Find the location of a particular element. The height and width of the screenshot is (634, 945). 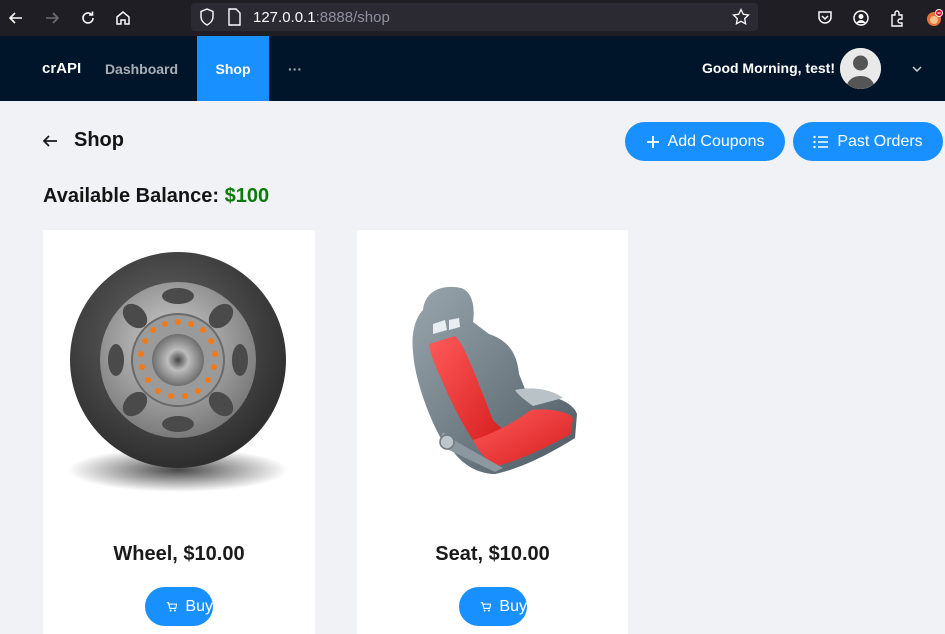

past-orders-label: Past Orders is located at coordinates (880, 141).